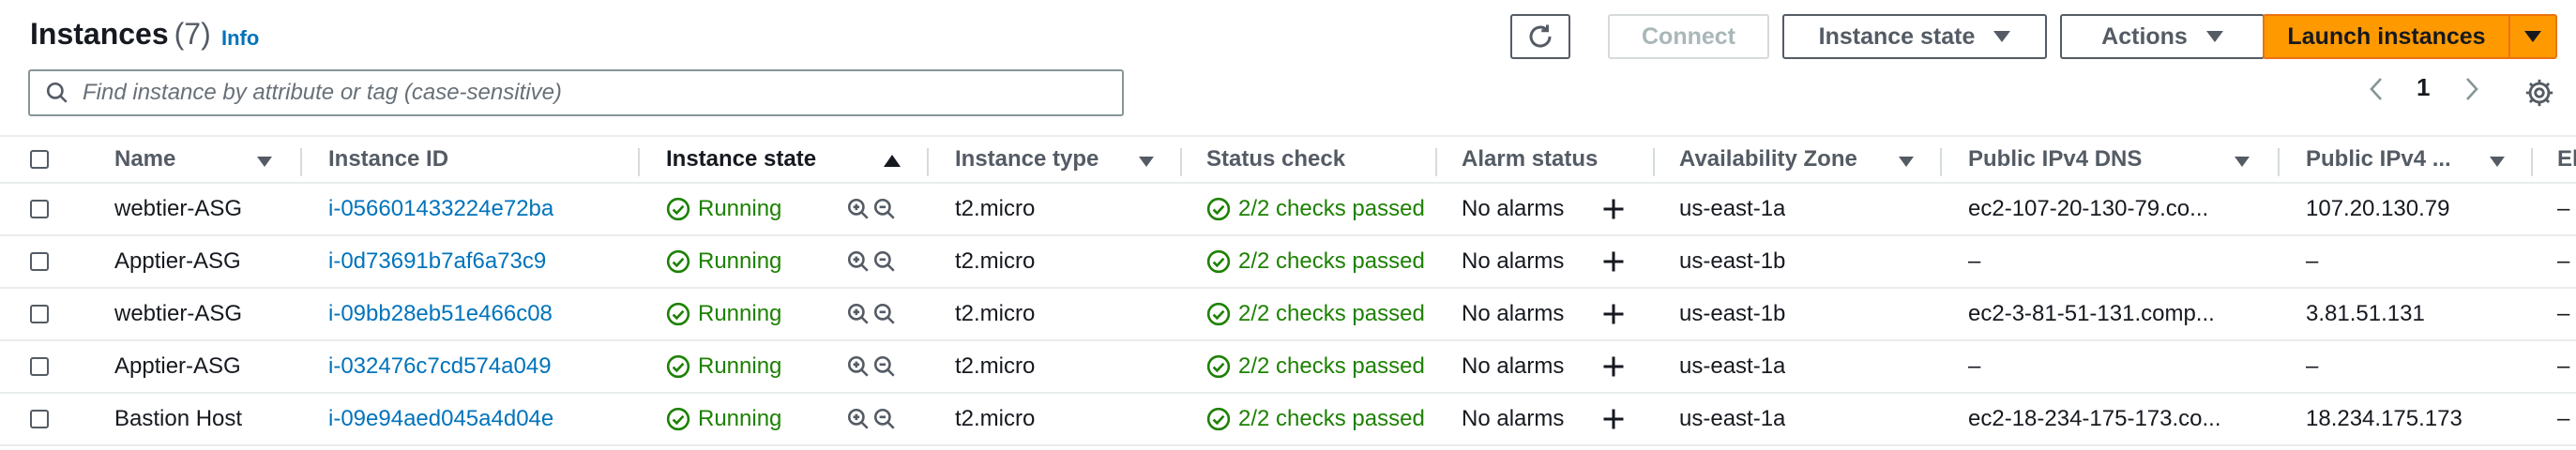 The width and height of the screenshot is (2576, 450). What do you see at coordinates (2539, 93) in the screenshot?
I see `settings-icon` at bounding box center [2539, 93].